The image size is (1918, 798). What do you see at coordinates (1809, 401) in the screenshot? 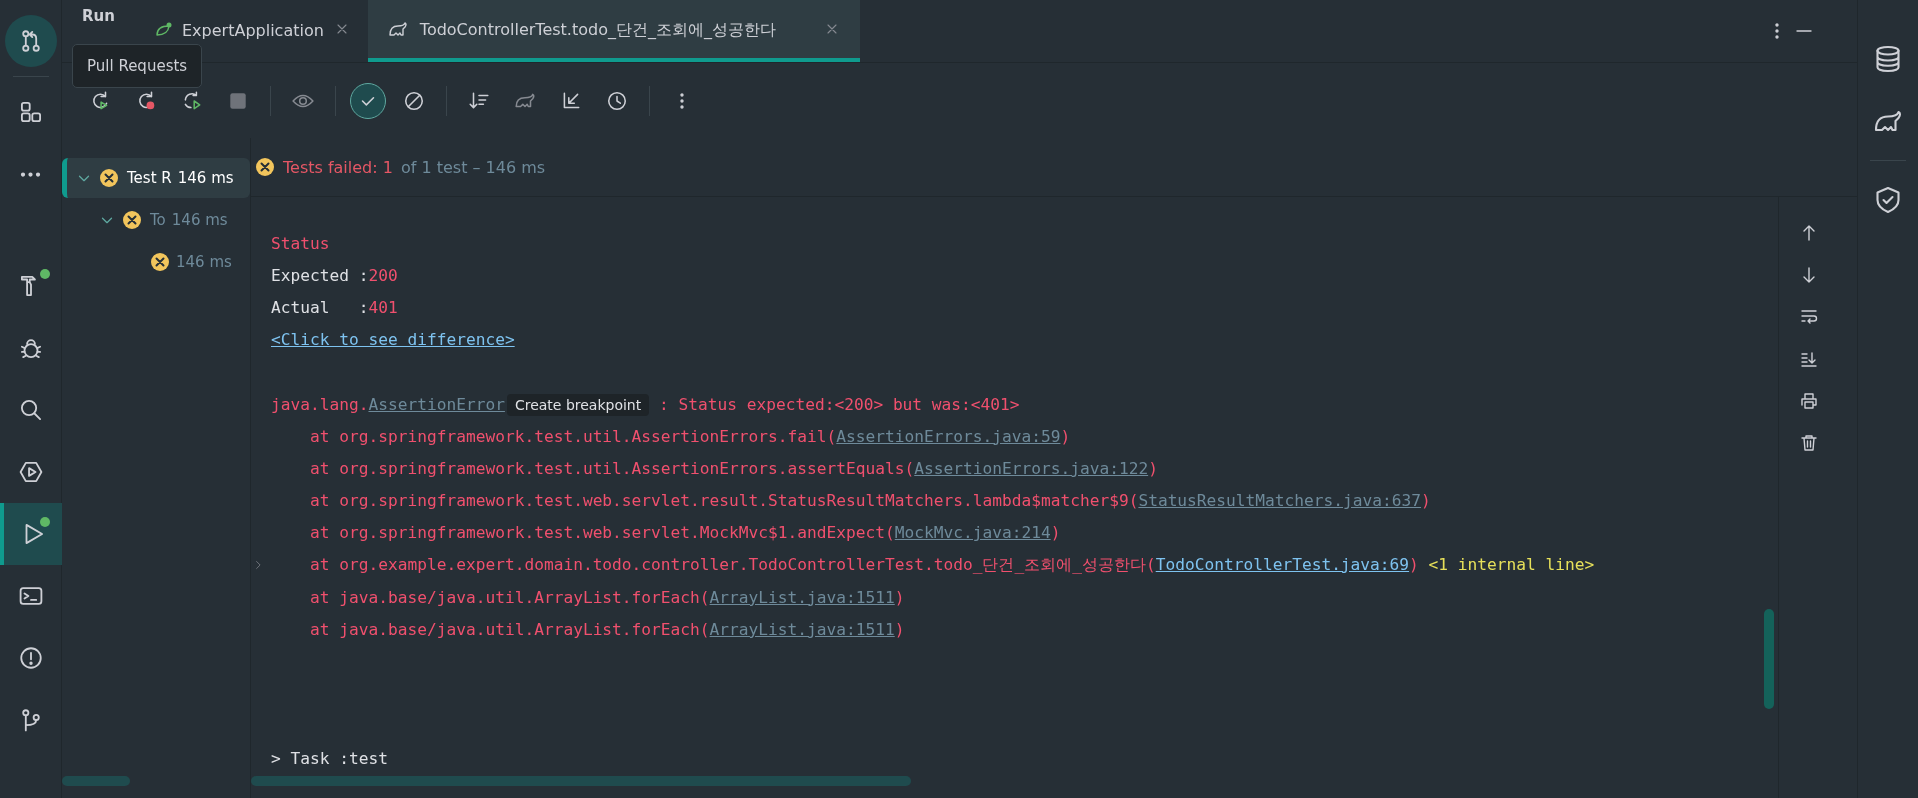
I see `printer-icon` at bounding box center [1809, 401].